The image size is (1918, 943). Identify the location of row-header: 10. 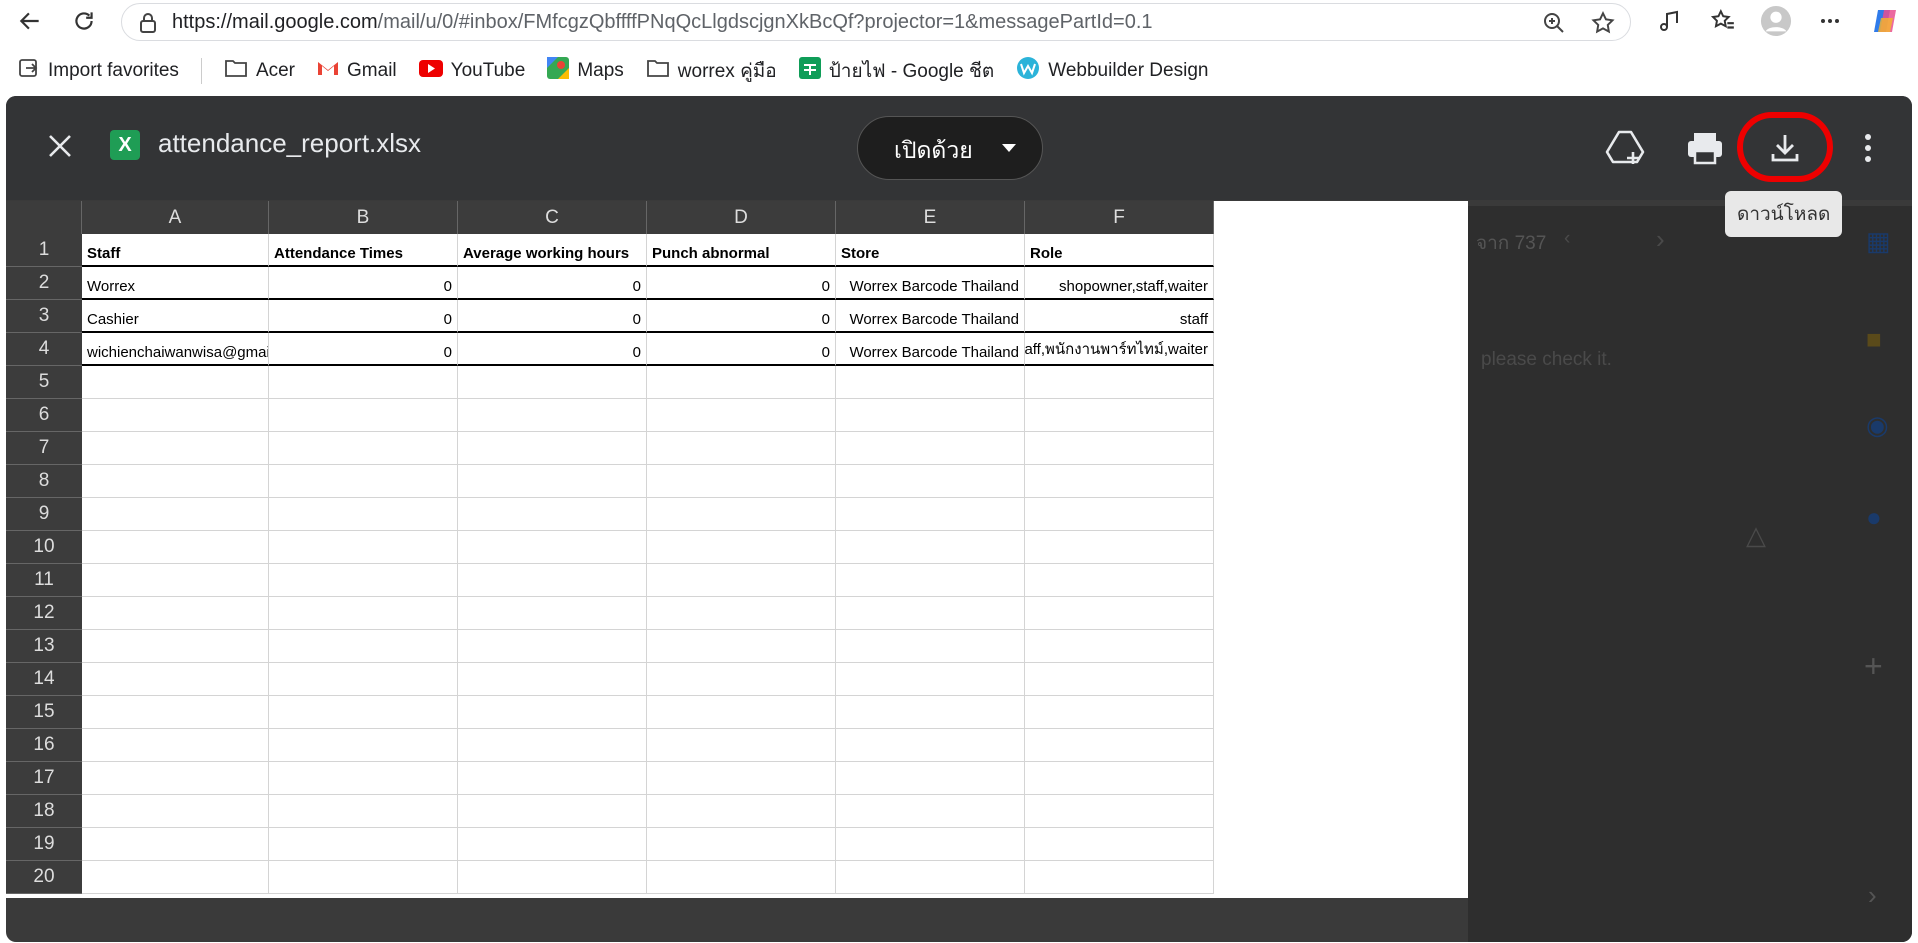
(44, 547).